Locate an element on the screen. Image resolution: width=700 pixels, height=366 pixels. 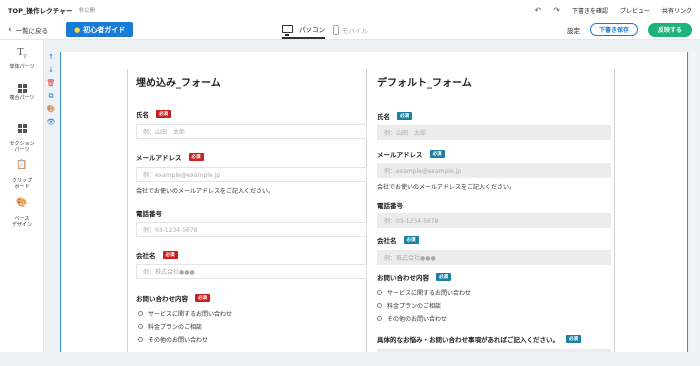
sidebar-item-single-parts: TT 単体パーツ is located at coordinates (22, 59).